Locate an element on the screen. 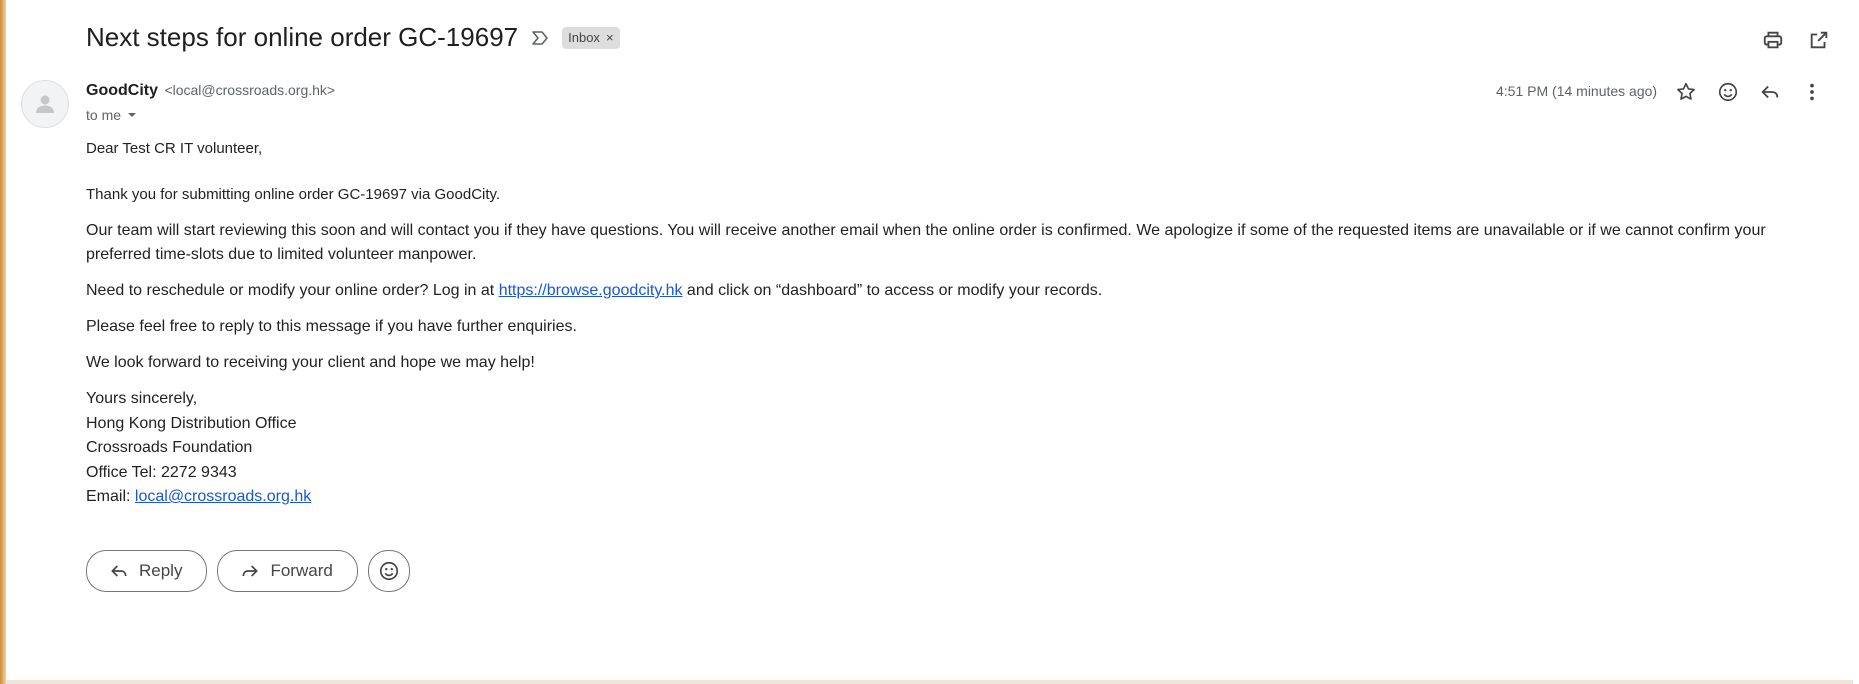  important-marker-icon is located at coordinates (540, 38).